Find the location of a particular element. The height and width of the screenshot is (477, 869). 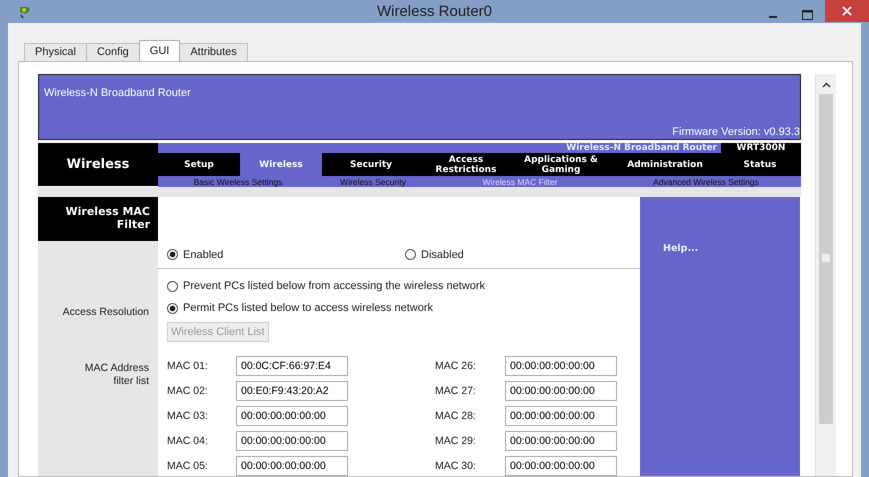

option-label: Permit PCs listed below to access wireless network is located at coordinates (308, 308).